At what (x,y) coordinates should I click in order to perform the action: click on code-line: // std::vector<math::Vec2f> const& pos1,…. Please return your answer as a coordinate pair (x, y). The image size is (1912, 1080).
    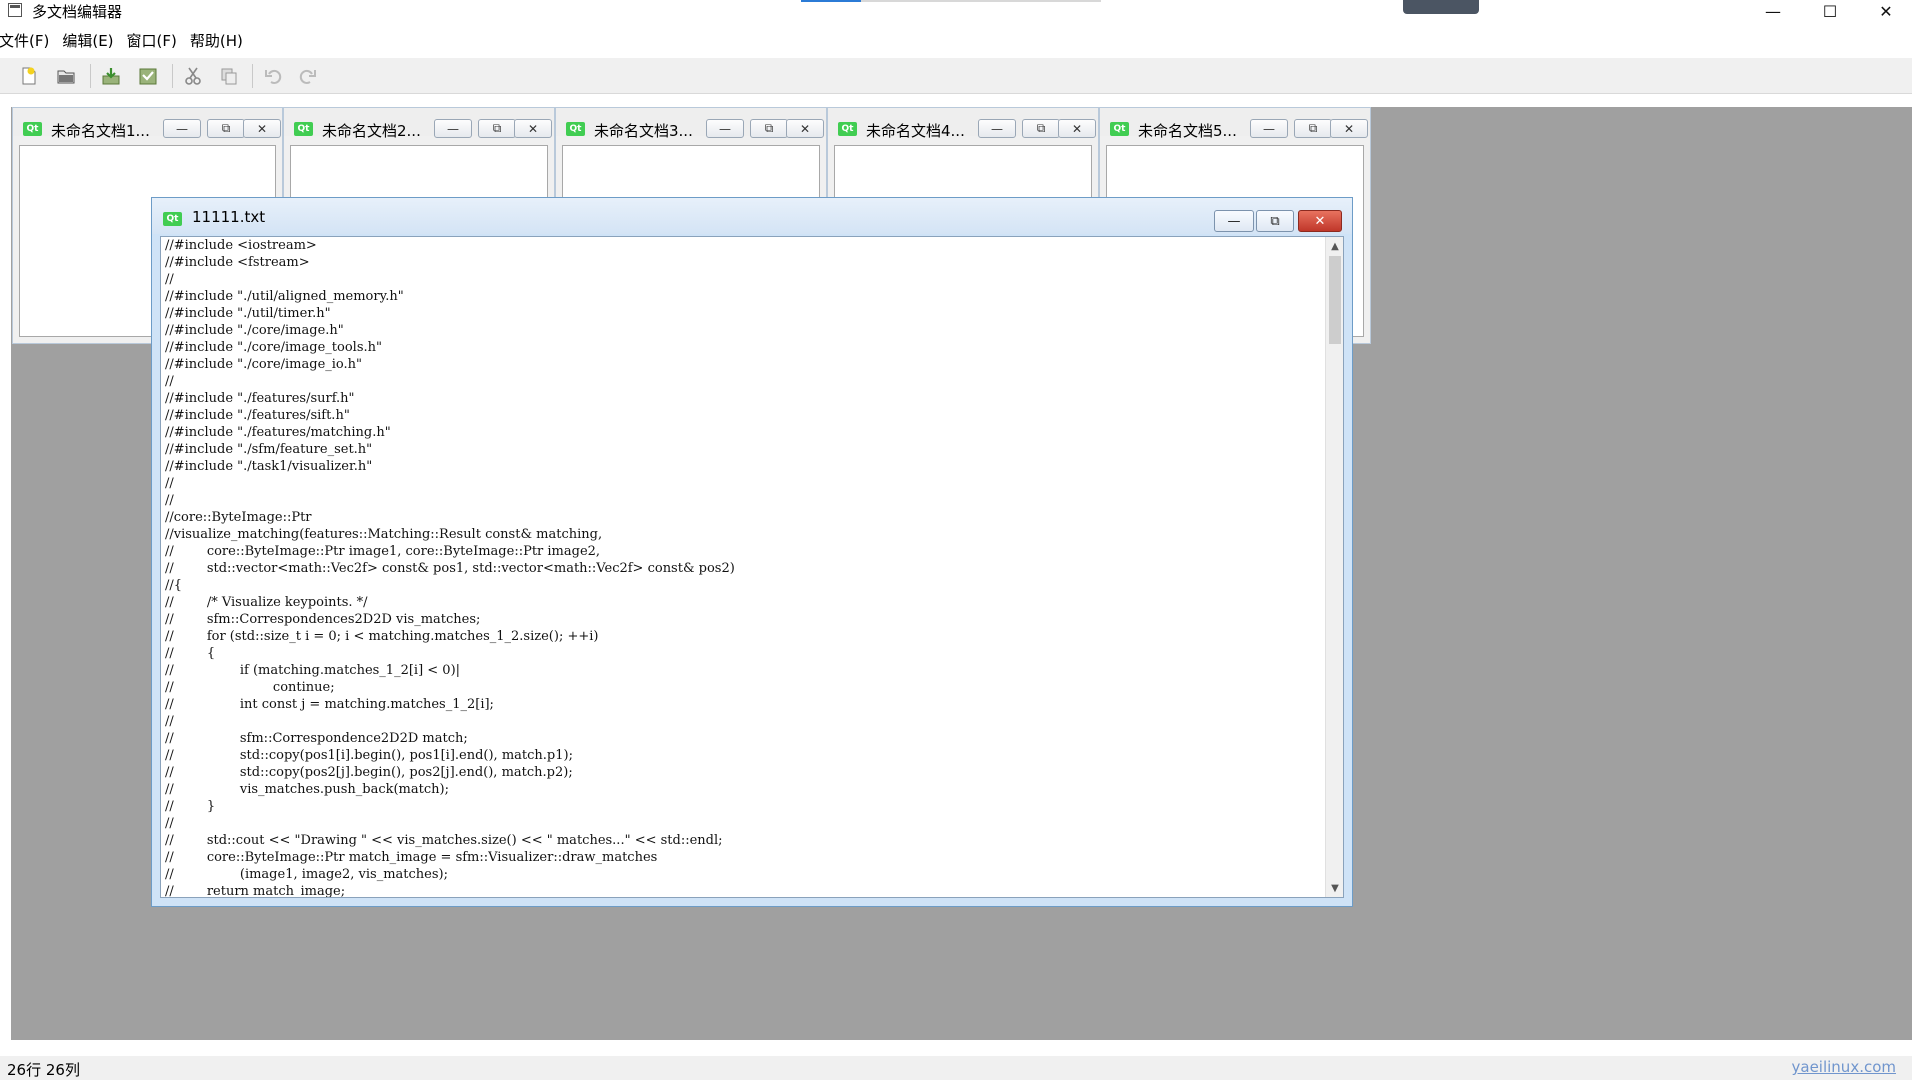
    Looking at the image, I should click on (743, 568).